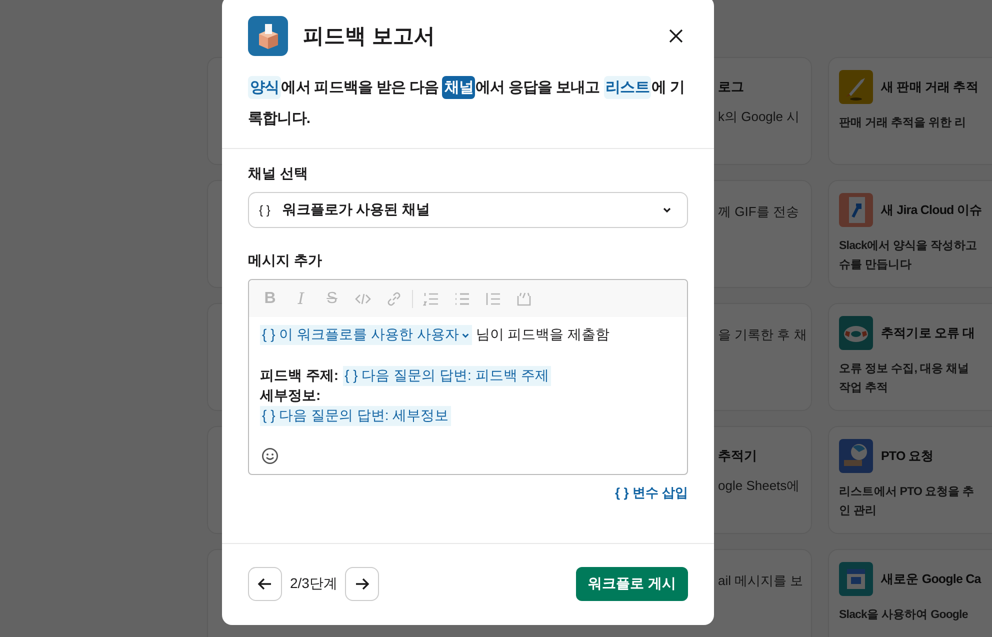 This screenshot has height=637, width=992. I want to click on card-title: 새 판매 거래 추적, so click(929, 87).